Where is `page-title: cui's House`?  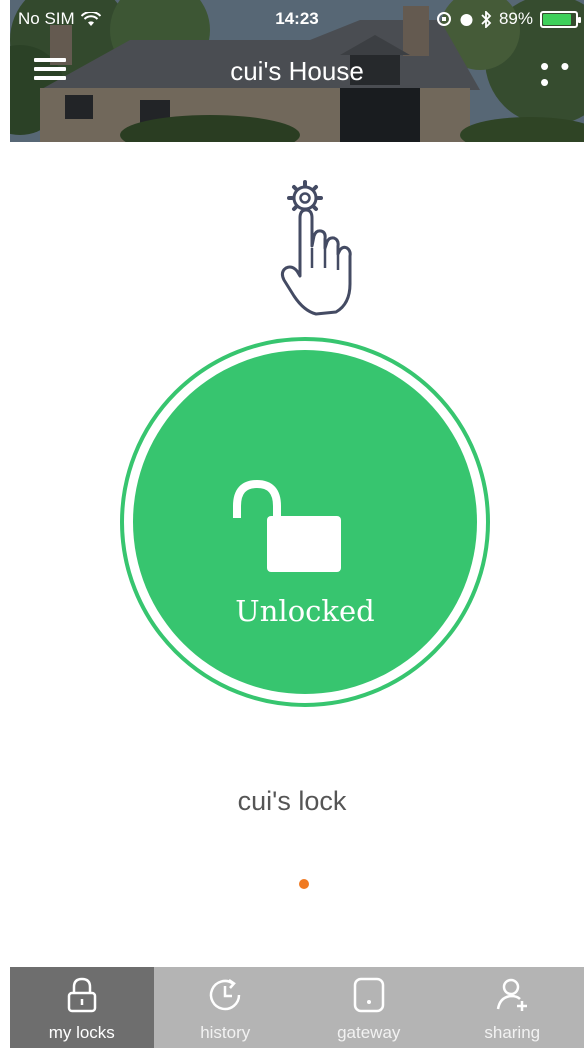
page-title: cui's House is located at coordinates (297, 71).